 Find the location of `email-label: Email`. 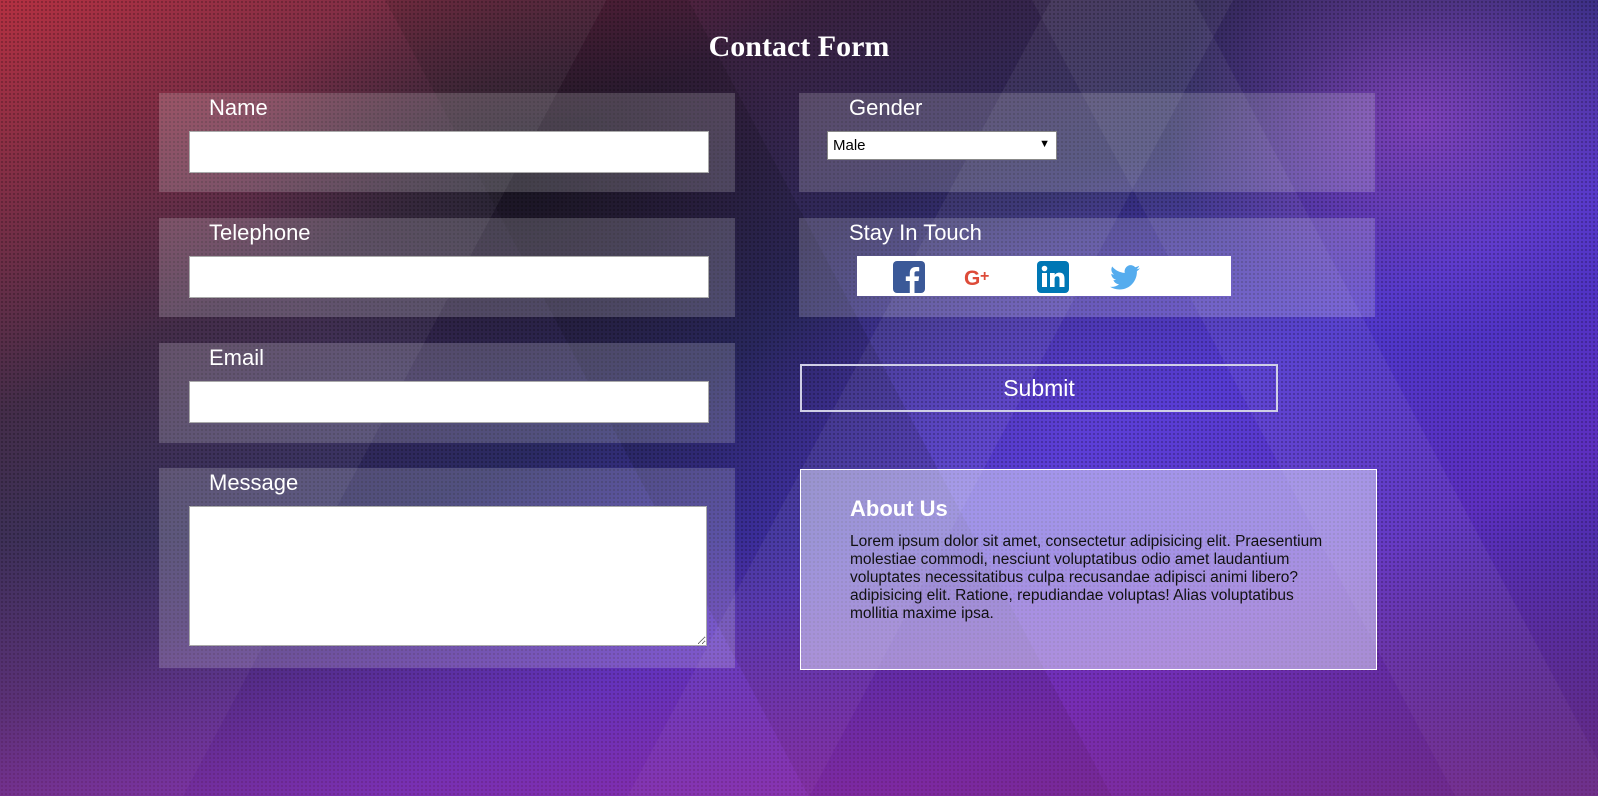

email-label: Email is located at coordinates (237, 357).